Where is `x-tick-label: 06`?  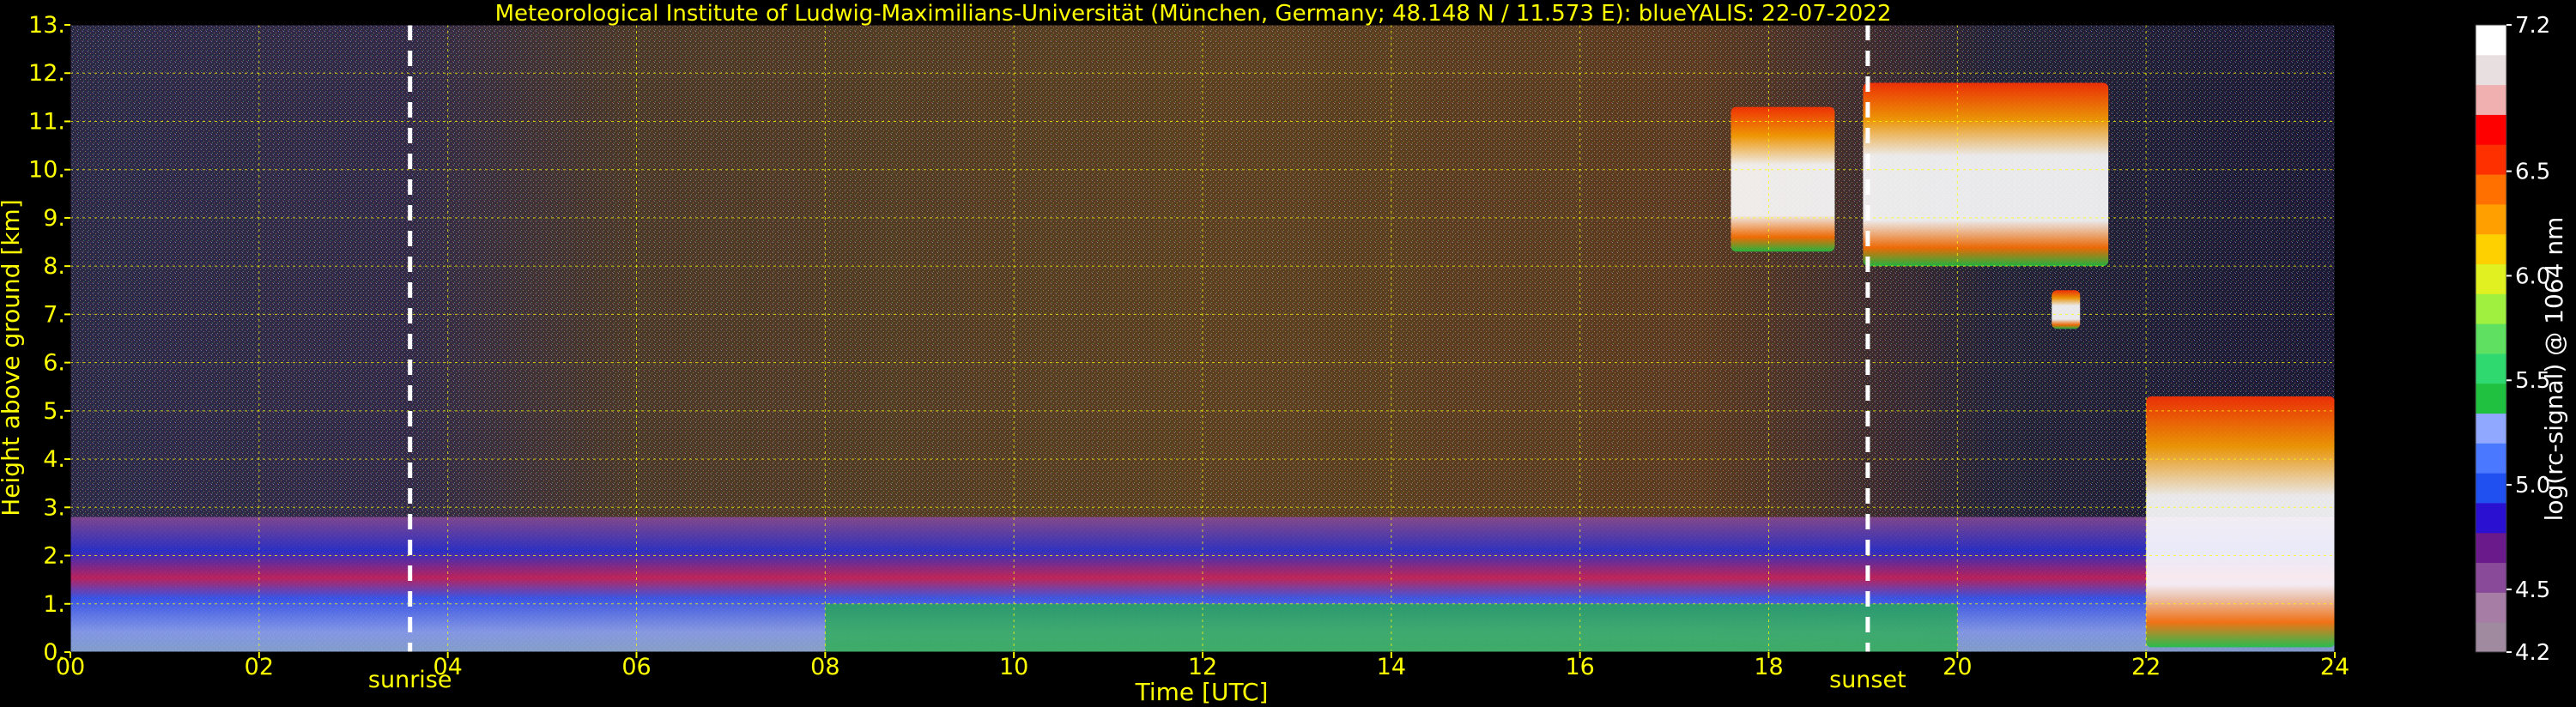 x-tick-label: 06 is located at coordinates (636, 667).